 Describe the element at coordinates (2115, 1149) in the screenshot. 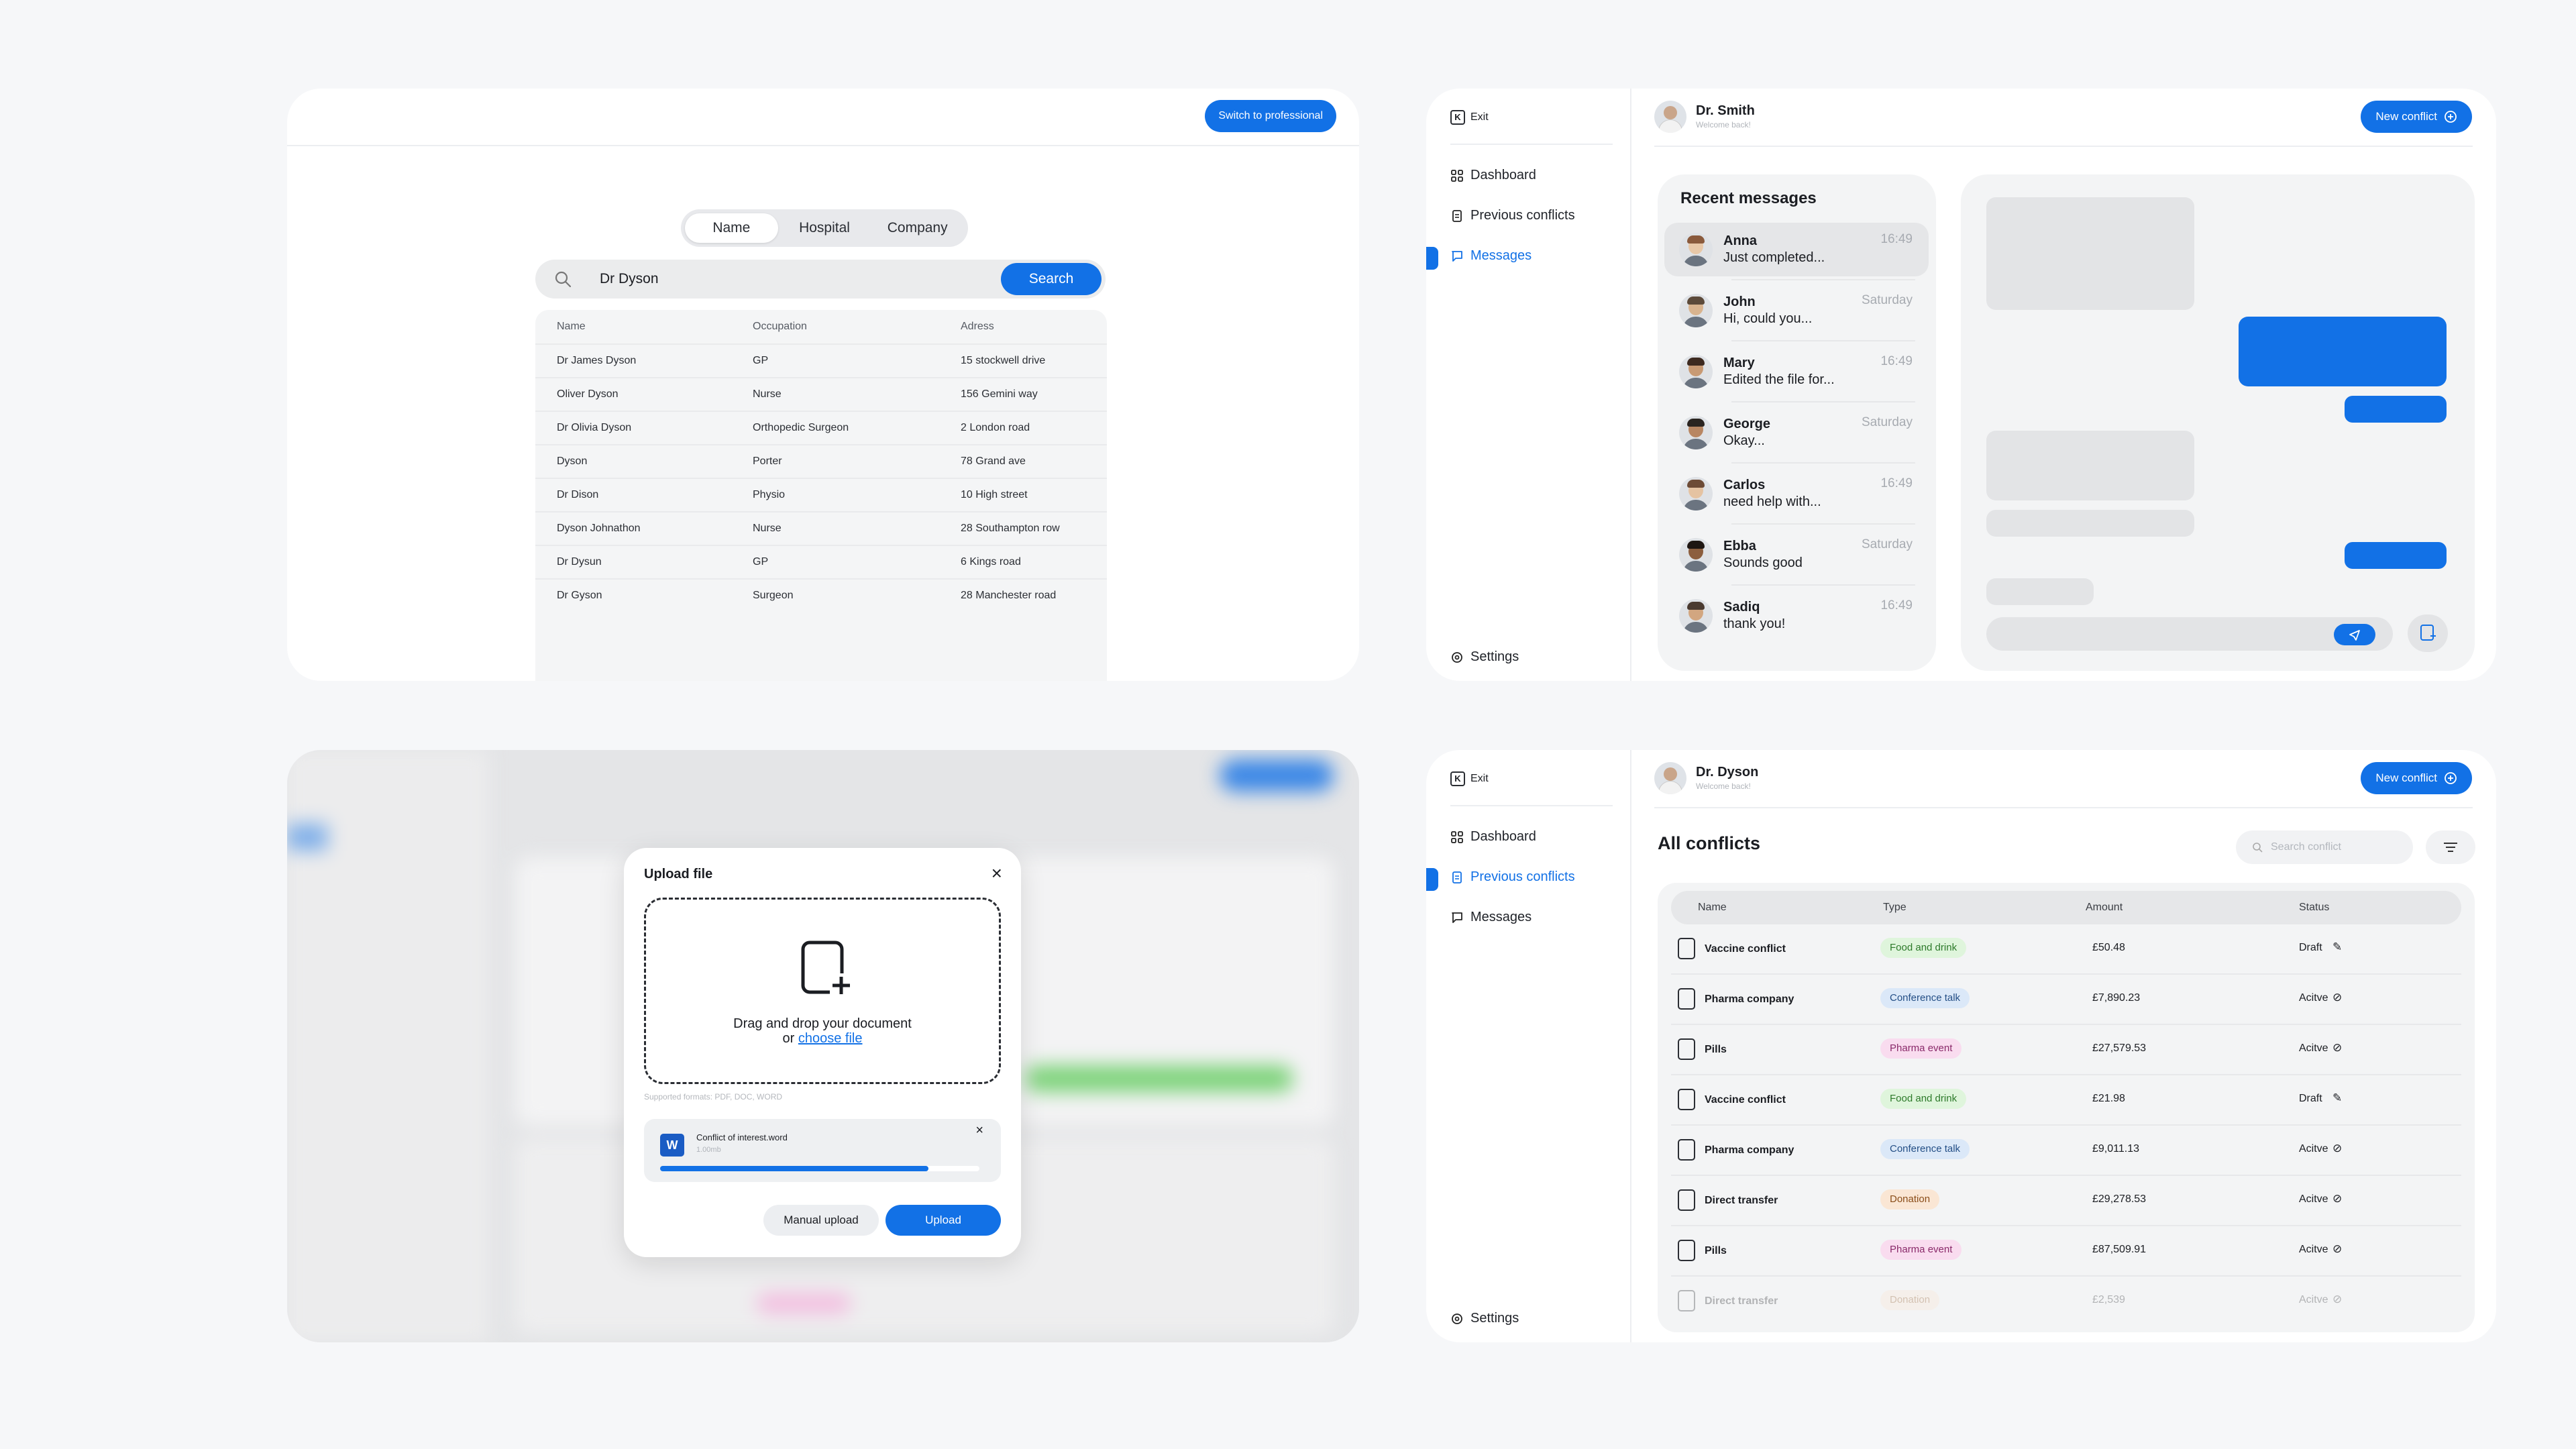

I see `amount: £9,011.13` at that location.